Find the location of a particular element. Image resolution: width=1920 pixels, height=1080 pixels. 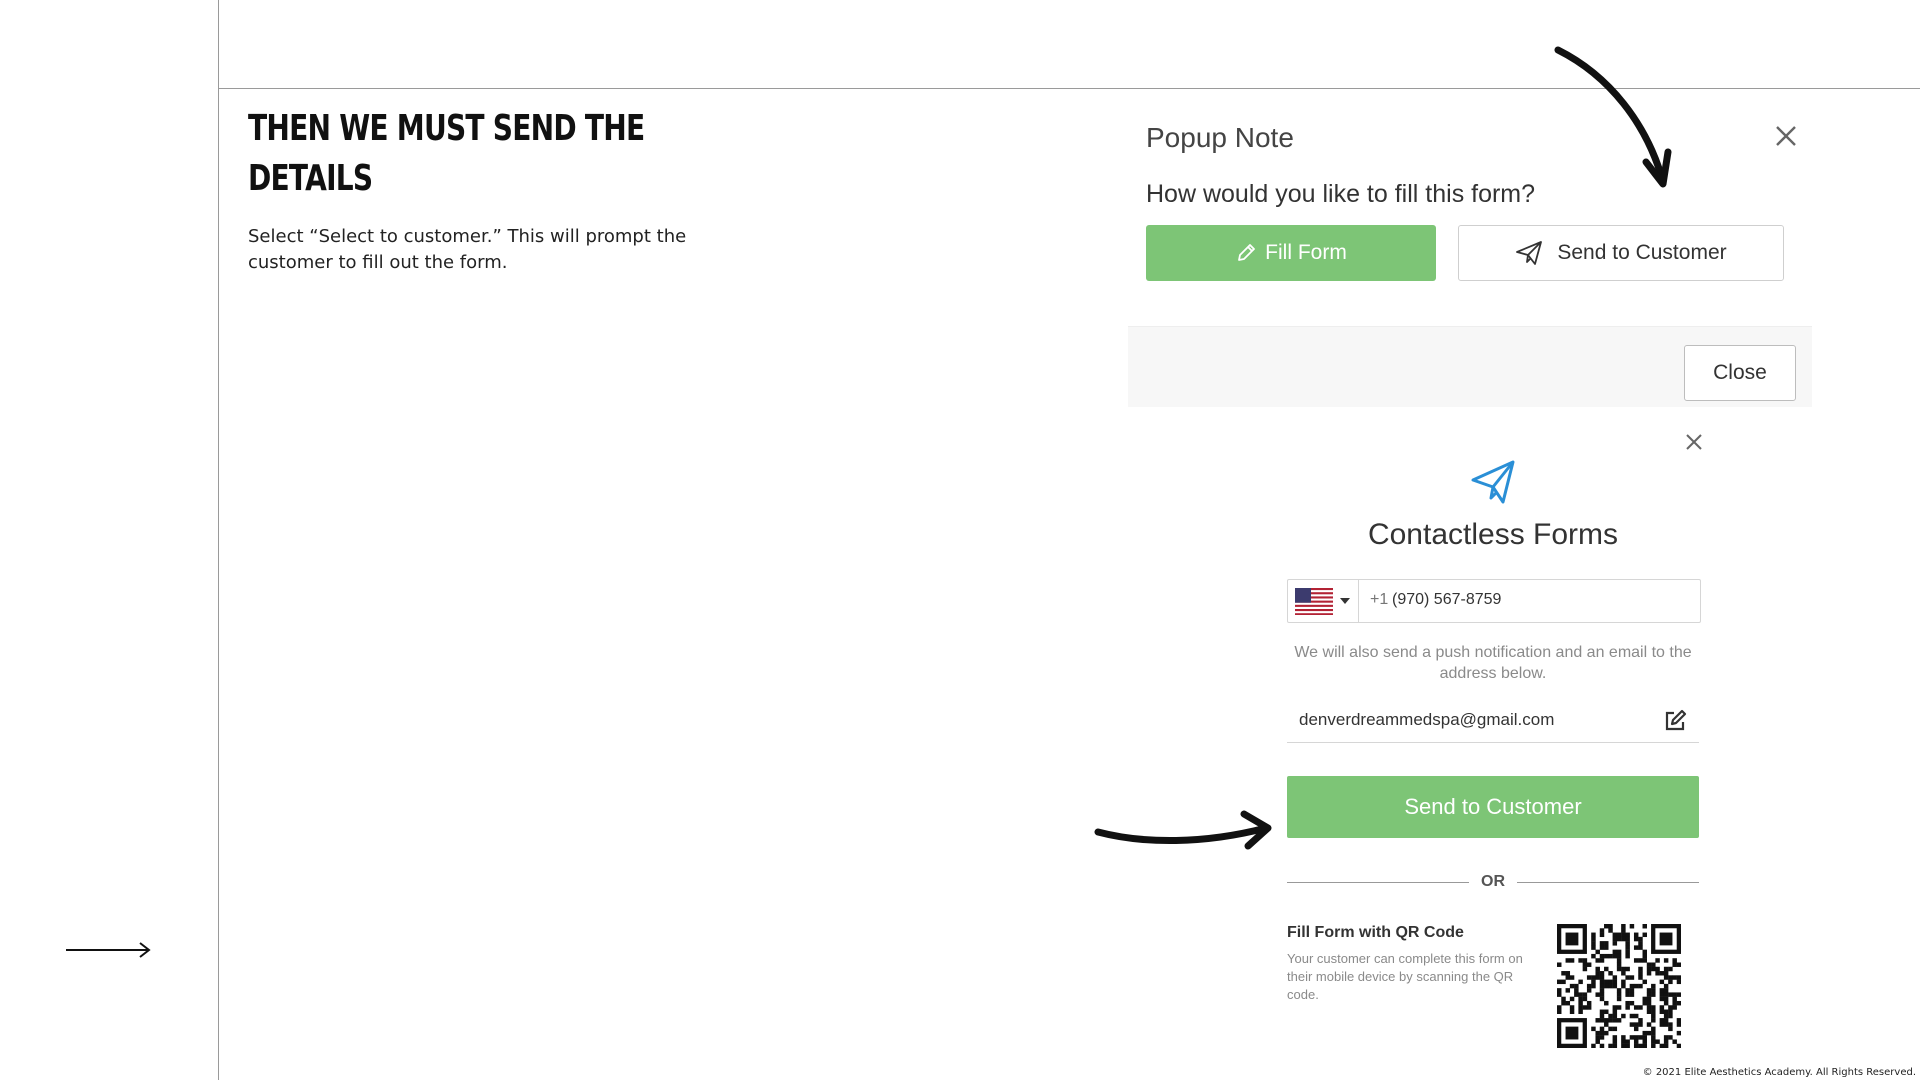

send-to-customer-label: Send to Customer is located at coordinates (1642, 252).